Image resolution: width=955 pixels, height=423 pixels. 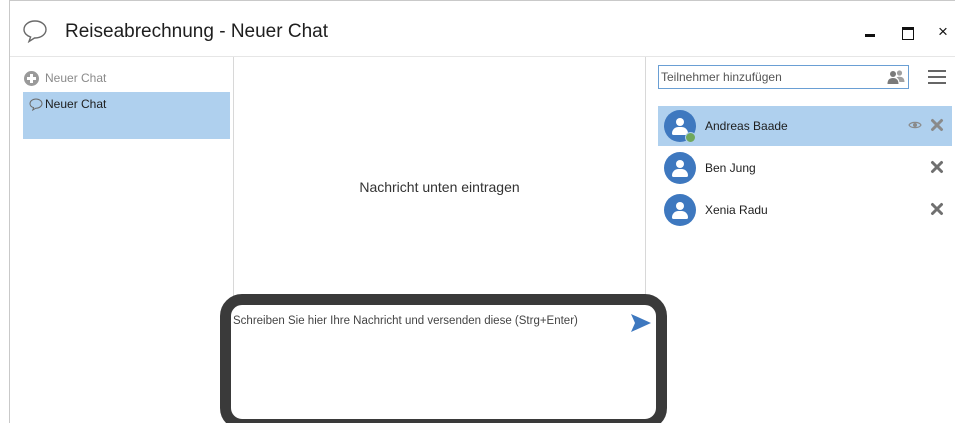 I want to click on title-bar: Reiseabrechnung - Neuer Chat ×, so click(x=482, y=28).